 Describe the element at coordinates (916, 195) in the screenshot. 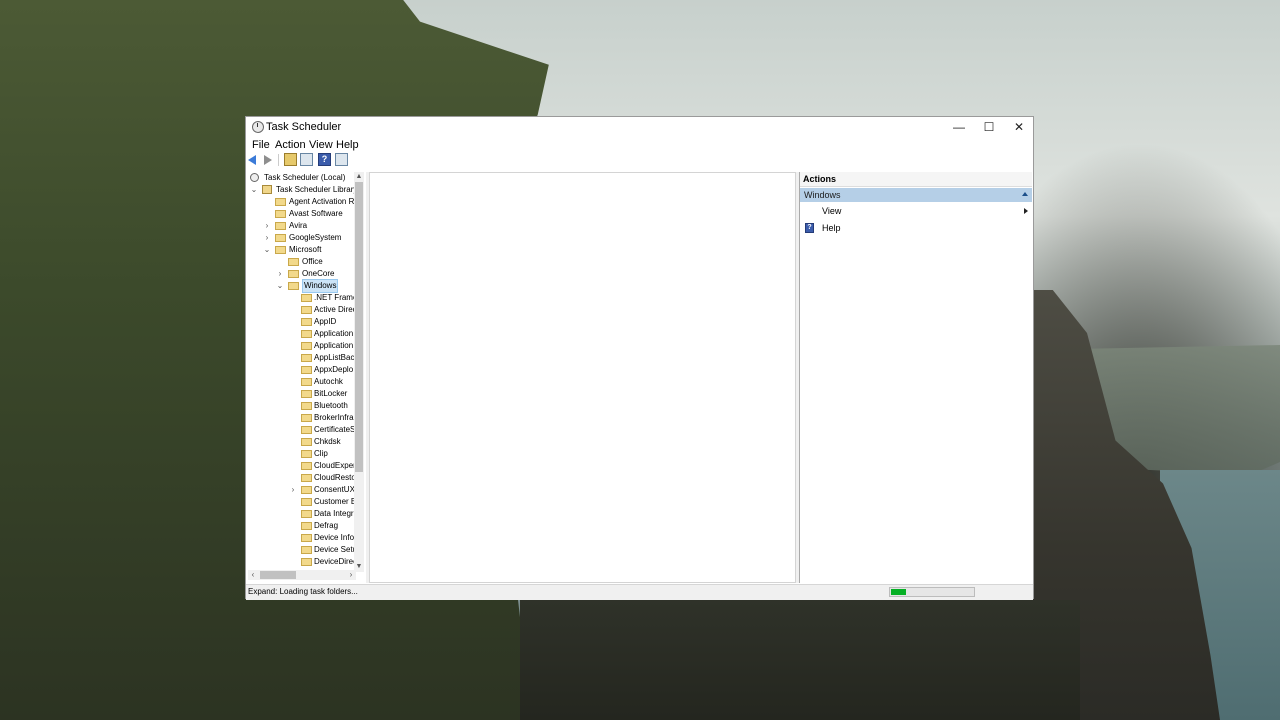

I see `actions-section-windows: Windows` at that location.